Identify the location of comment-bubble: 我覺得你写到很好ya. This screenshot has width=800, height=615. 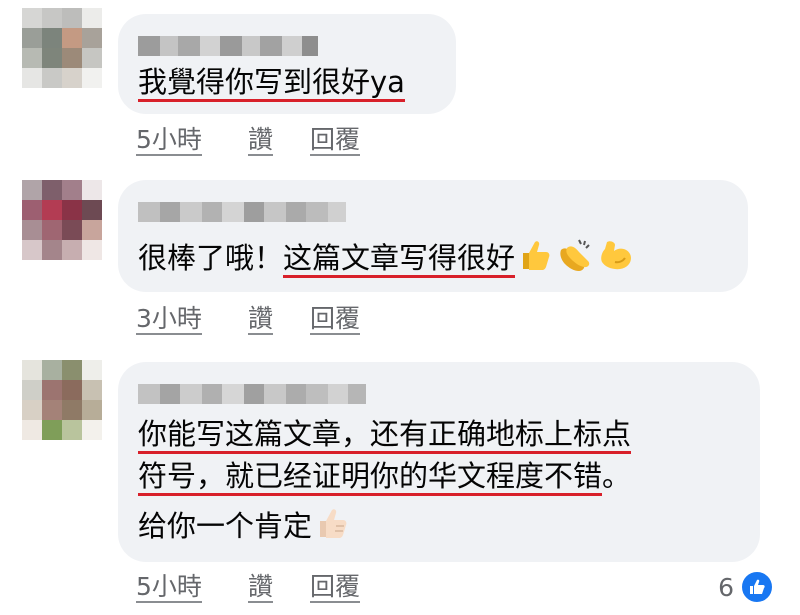
(287, 64).